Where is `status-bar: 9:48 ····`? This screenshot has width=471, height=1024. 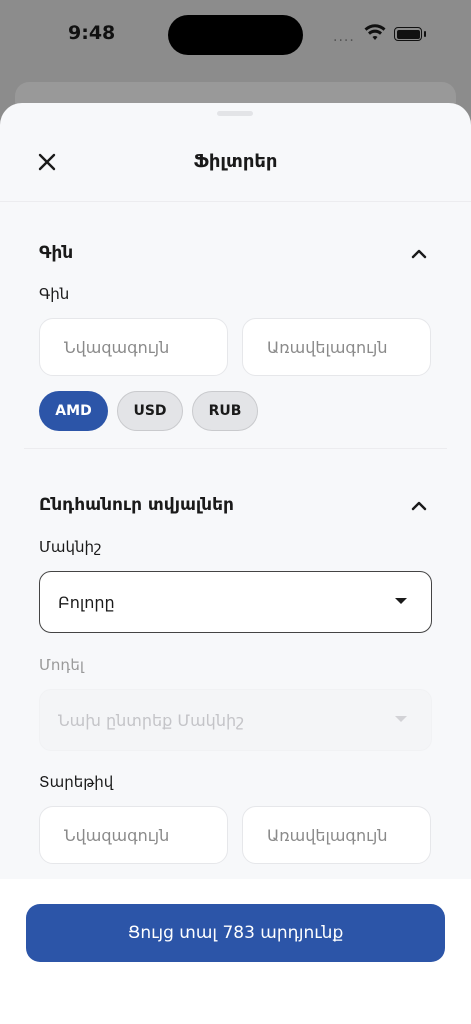
status-bar: 9:48 ···· is located at coordinates (235, 35).